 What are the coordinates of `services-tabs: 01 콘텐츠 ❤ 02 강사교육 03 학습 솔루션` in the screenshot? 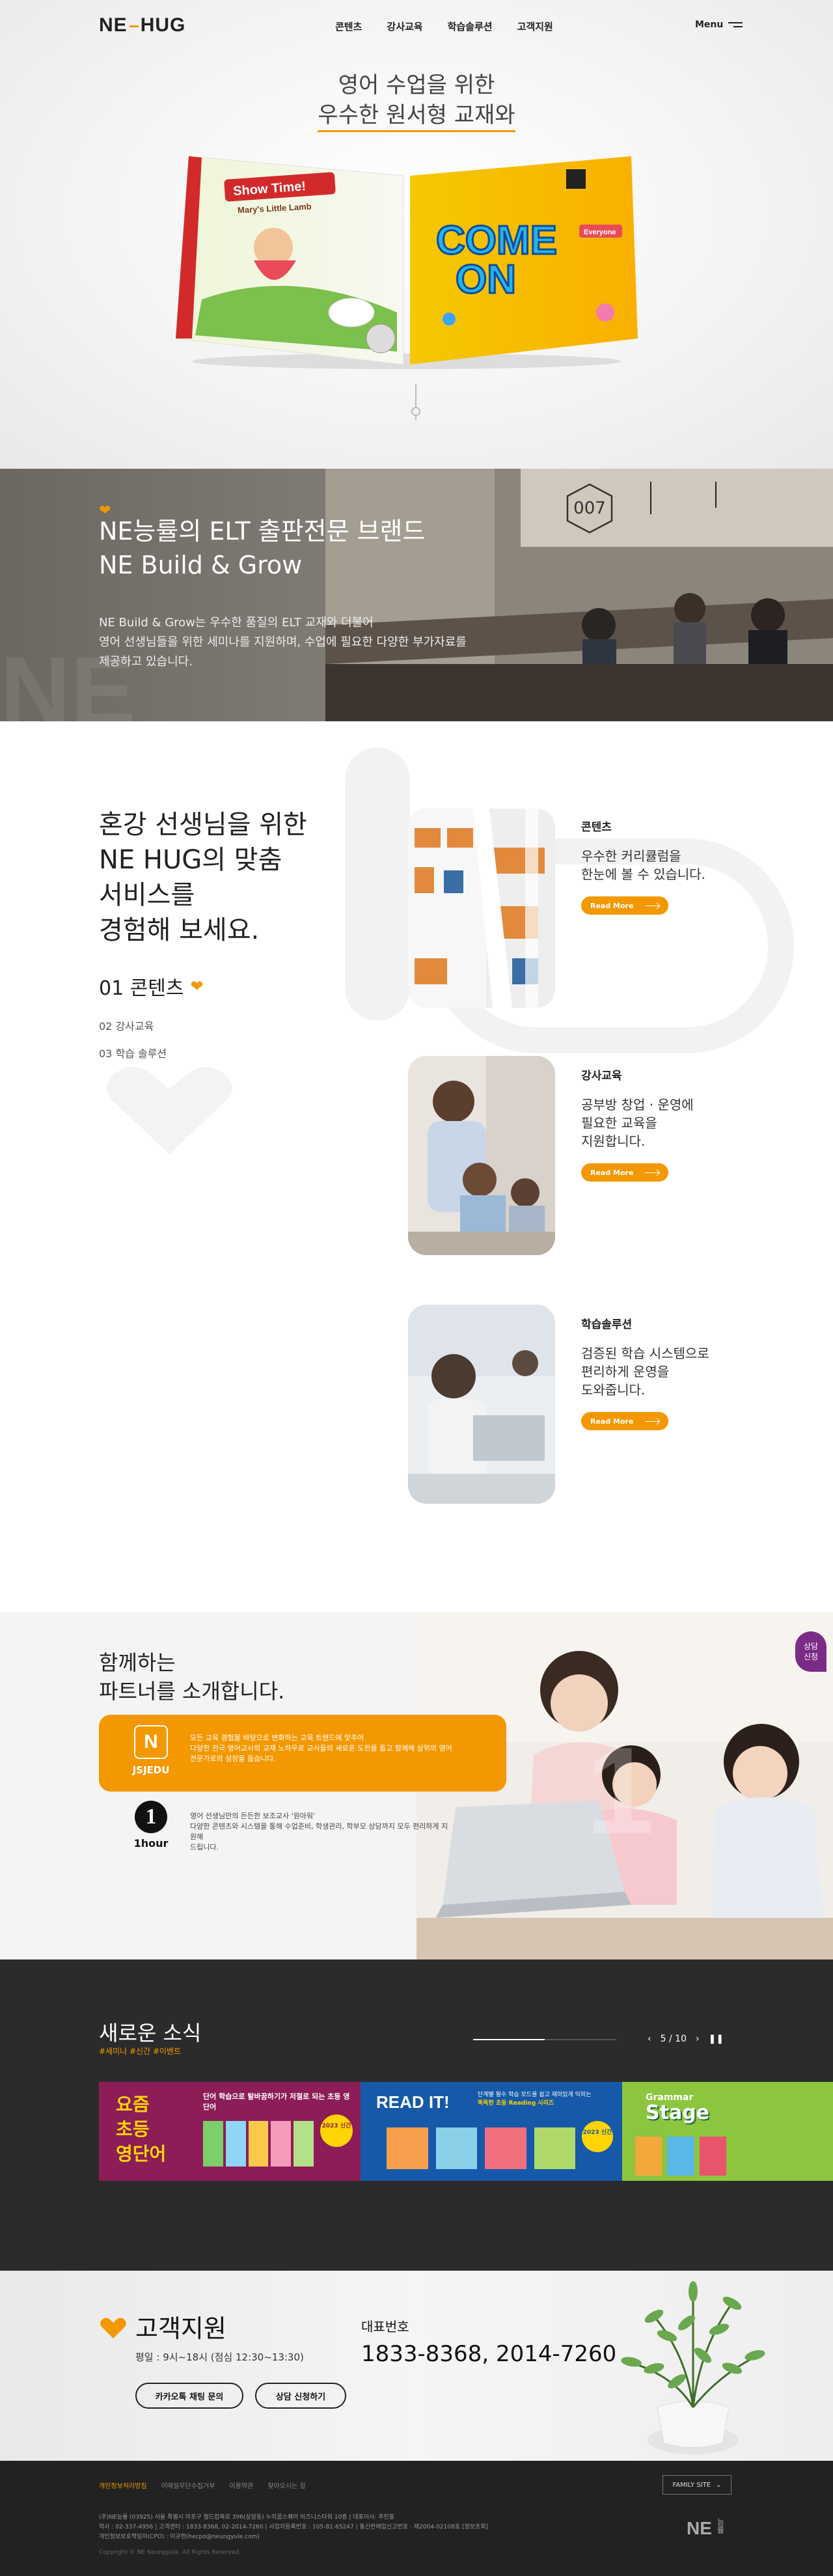 It's located at (151, 1016).